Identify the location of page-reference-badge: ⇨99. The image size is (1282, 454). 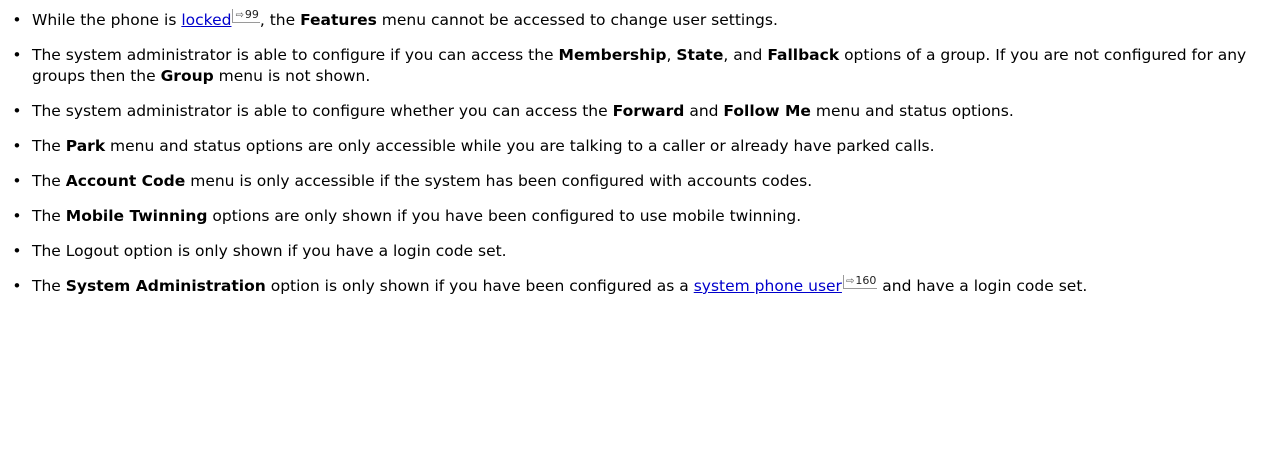
(246, 15).